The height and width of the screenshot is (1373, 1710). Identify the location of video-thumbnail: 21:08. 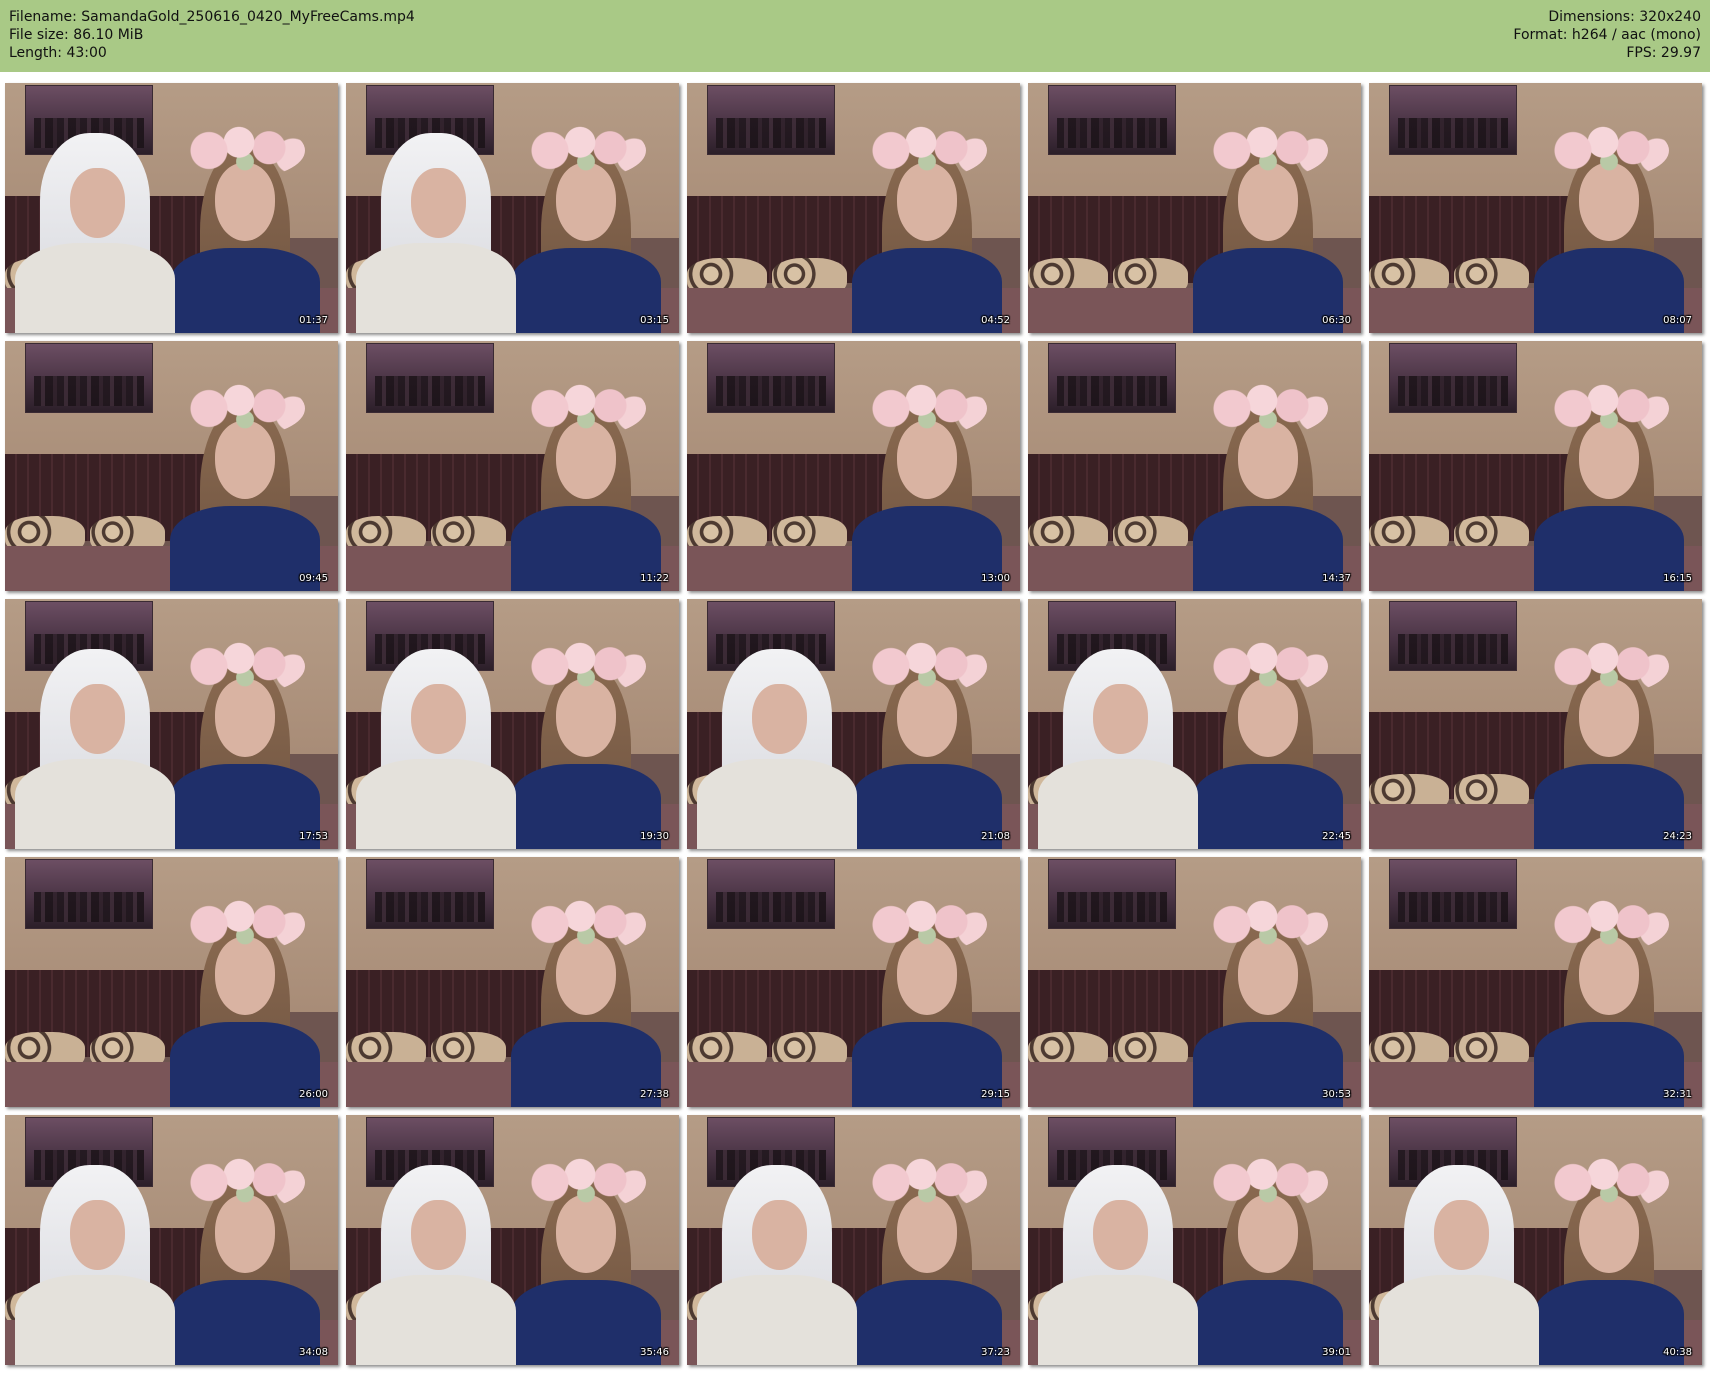
(853, 724).